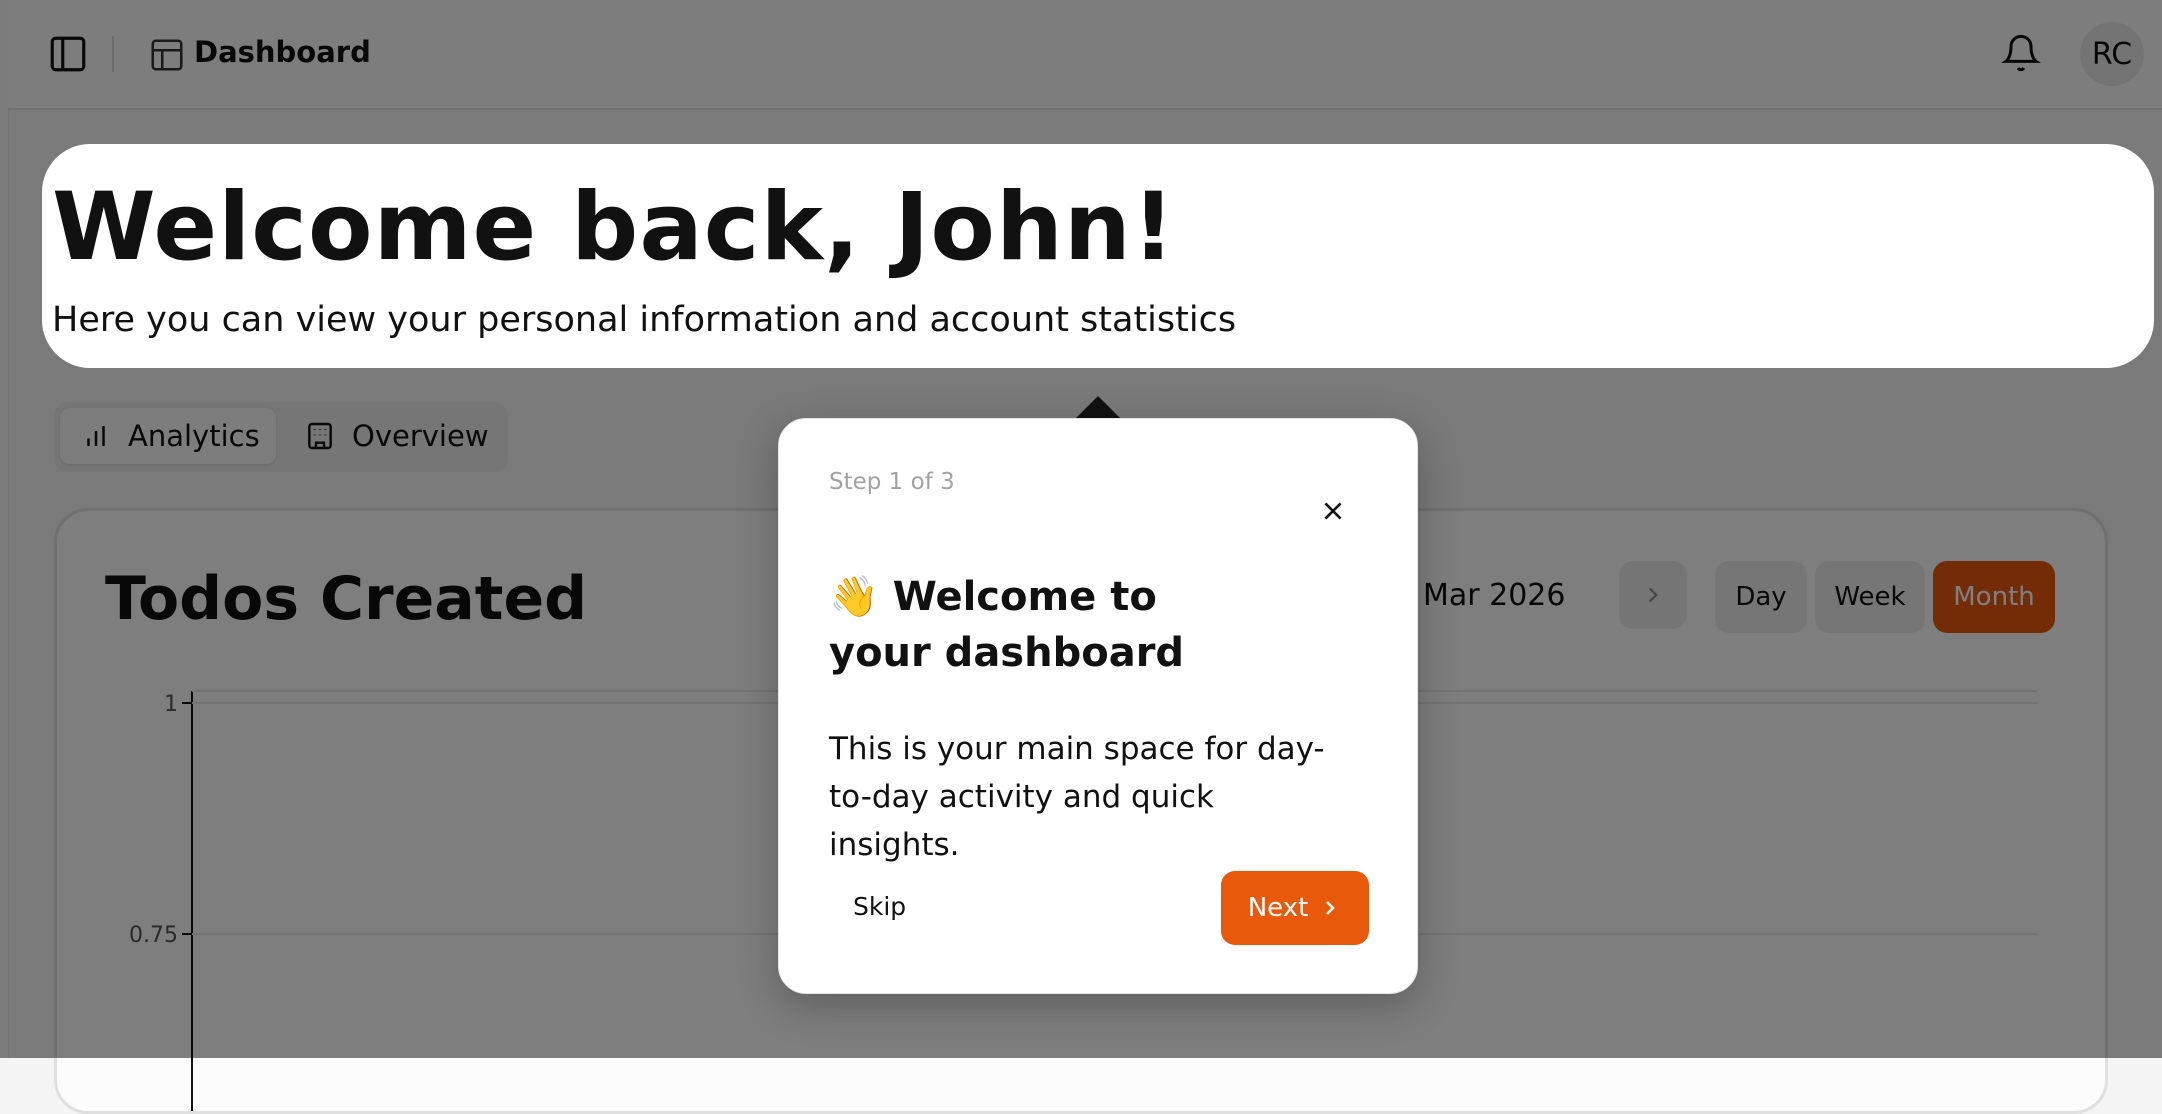 This screenshot has height=1114, width=2162. What do you see at coordinates (879, 907) in the screenshot?
I see `skip-button: Skip` at bounding box center [879, 907].